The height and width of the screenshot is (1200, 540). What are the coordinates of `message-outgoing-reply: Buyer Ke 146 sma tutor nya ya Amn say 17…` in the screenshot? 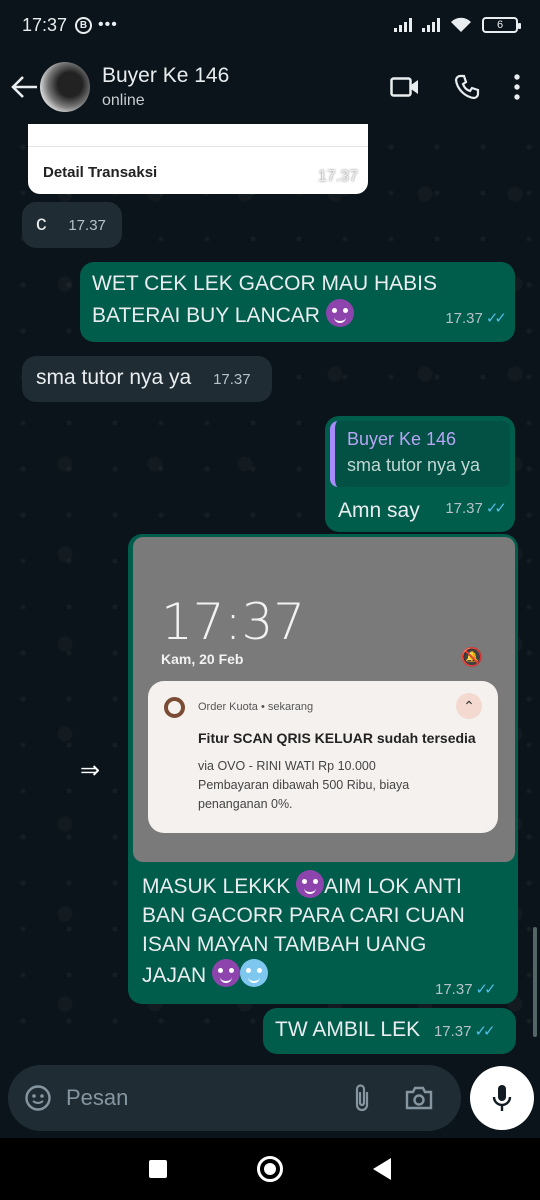 It's located at (420, 474).